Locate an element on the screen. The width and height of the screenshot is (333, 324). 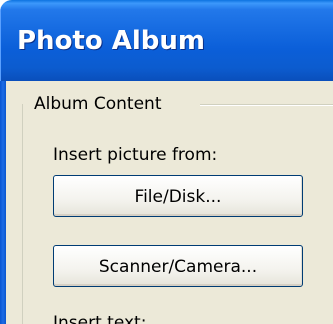
album-content-group-line is located at coordinates (266, 105).